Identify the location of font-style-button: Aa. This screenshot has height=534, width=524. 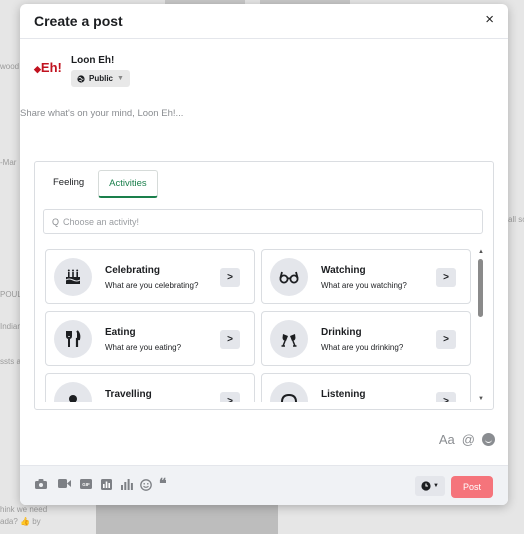
(447, 439).